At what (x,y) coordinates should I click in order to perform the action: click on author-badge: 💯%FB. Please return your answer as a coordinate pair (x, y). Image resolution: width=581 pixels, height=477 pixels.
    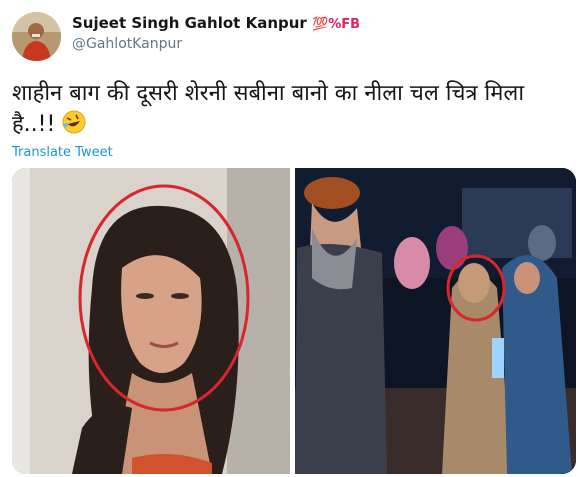
    Looking at the image, I should click on (336, 24).